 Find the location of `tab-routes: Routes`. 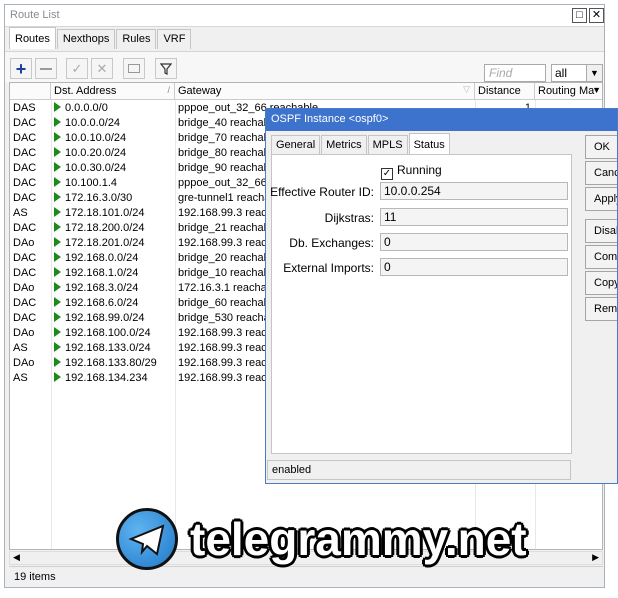

tab-routes: Routes is located at coordinates (32, 38).